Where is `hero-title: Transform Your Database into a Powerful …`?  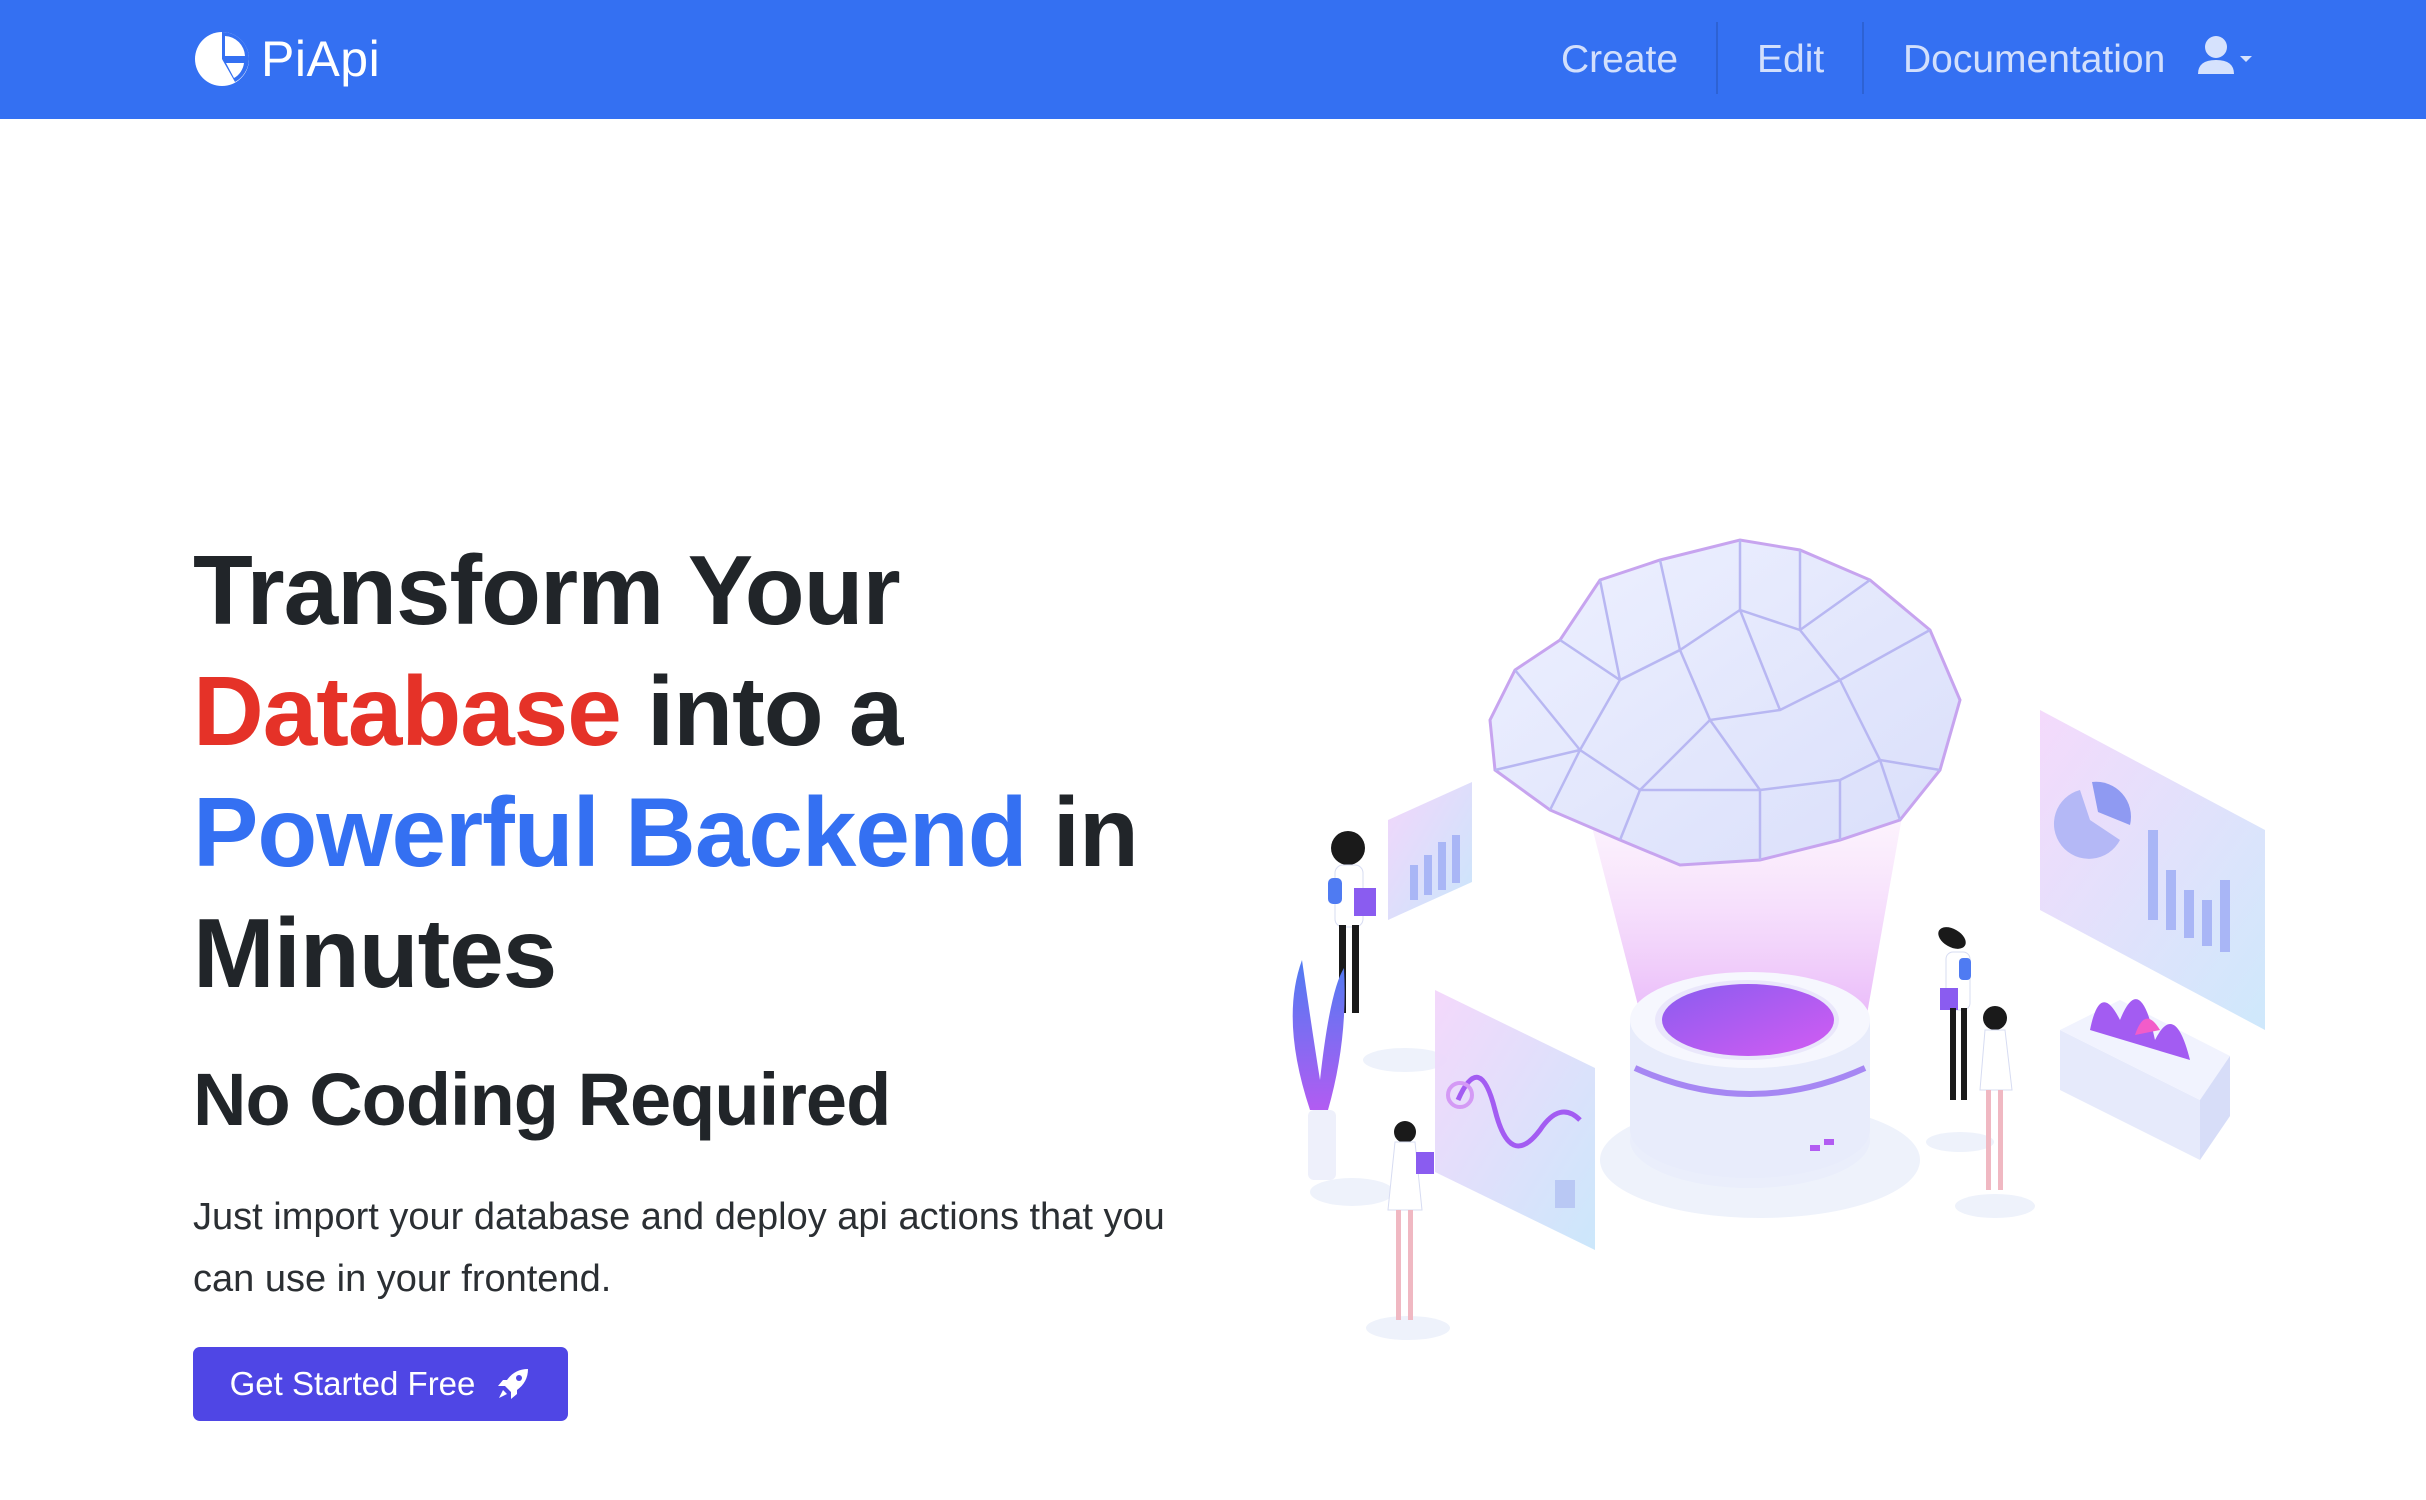
hero-title: Transform Your Database into a Powerful … is located at coordinates (718, 772).